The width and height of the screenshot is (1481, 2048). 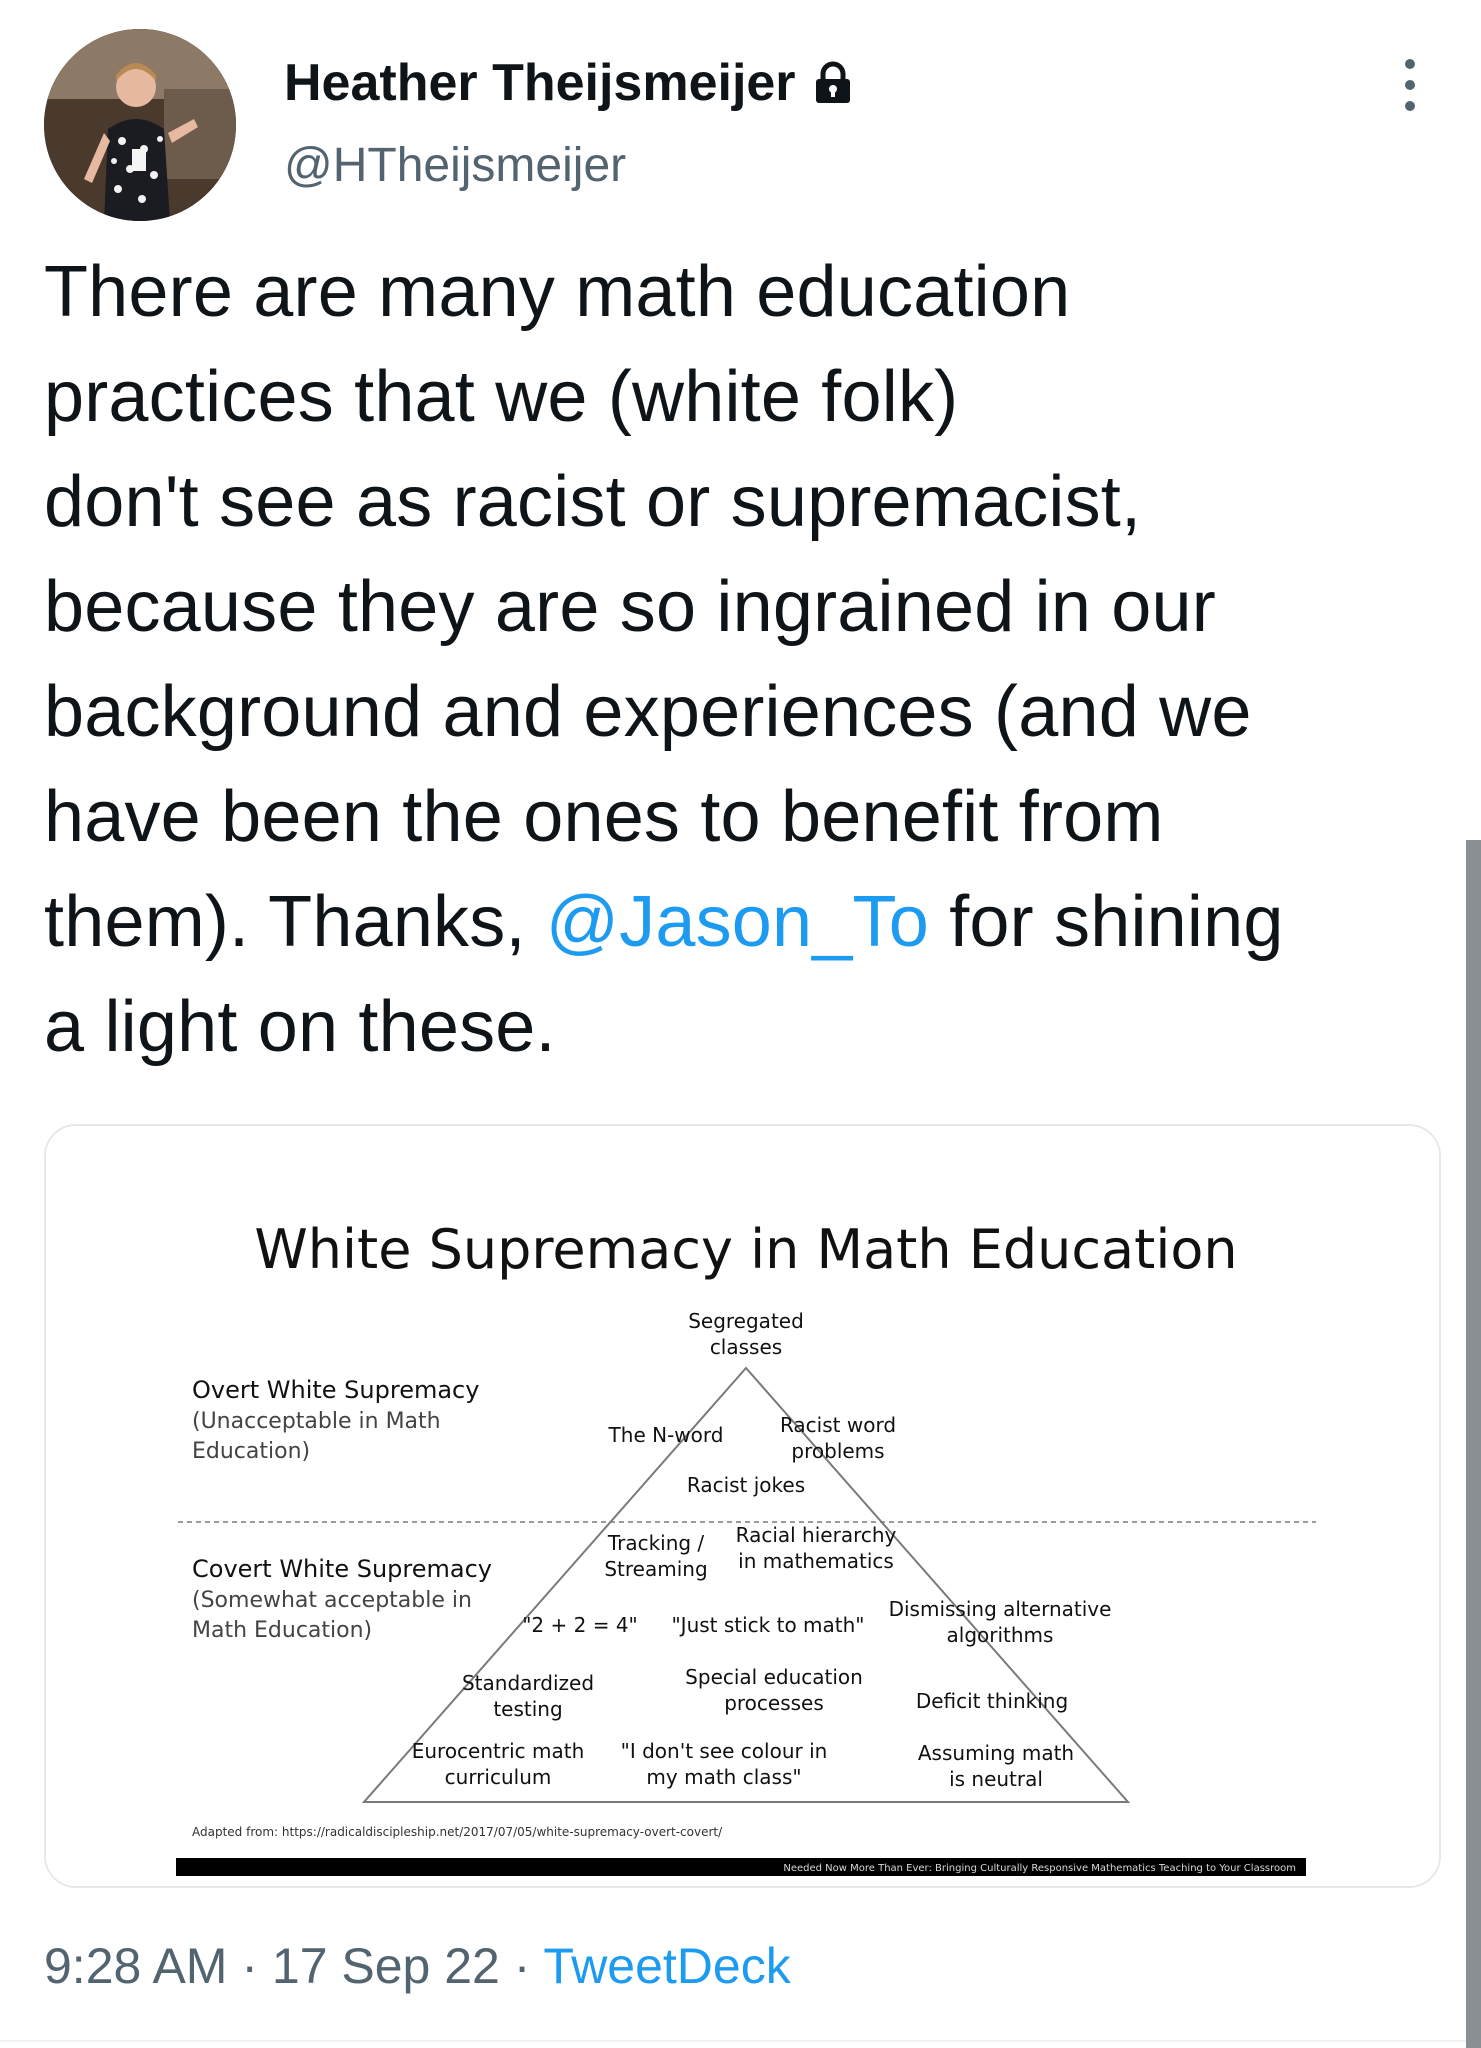 What do you see at coordinates (746, 1485) in the screenshot?
I see `label-racist-jokes: Racist jokes` at bounding box center [746, 1485].